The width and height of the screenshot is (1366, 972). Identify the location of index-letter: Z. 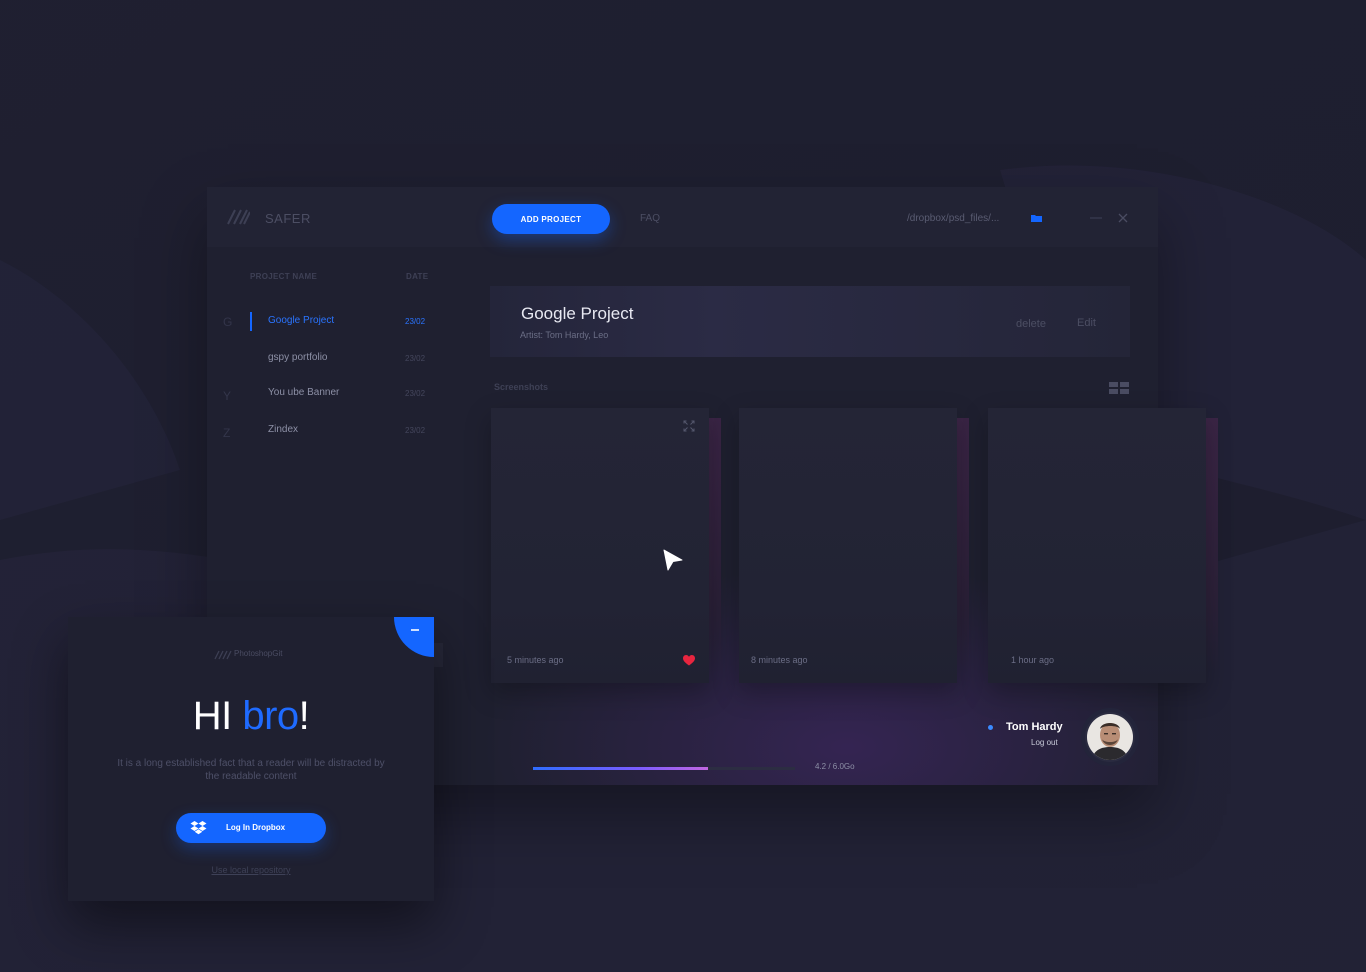
(227, 433).